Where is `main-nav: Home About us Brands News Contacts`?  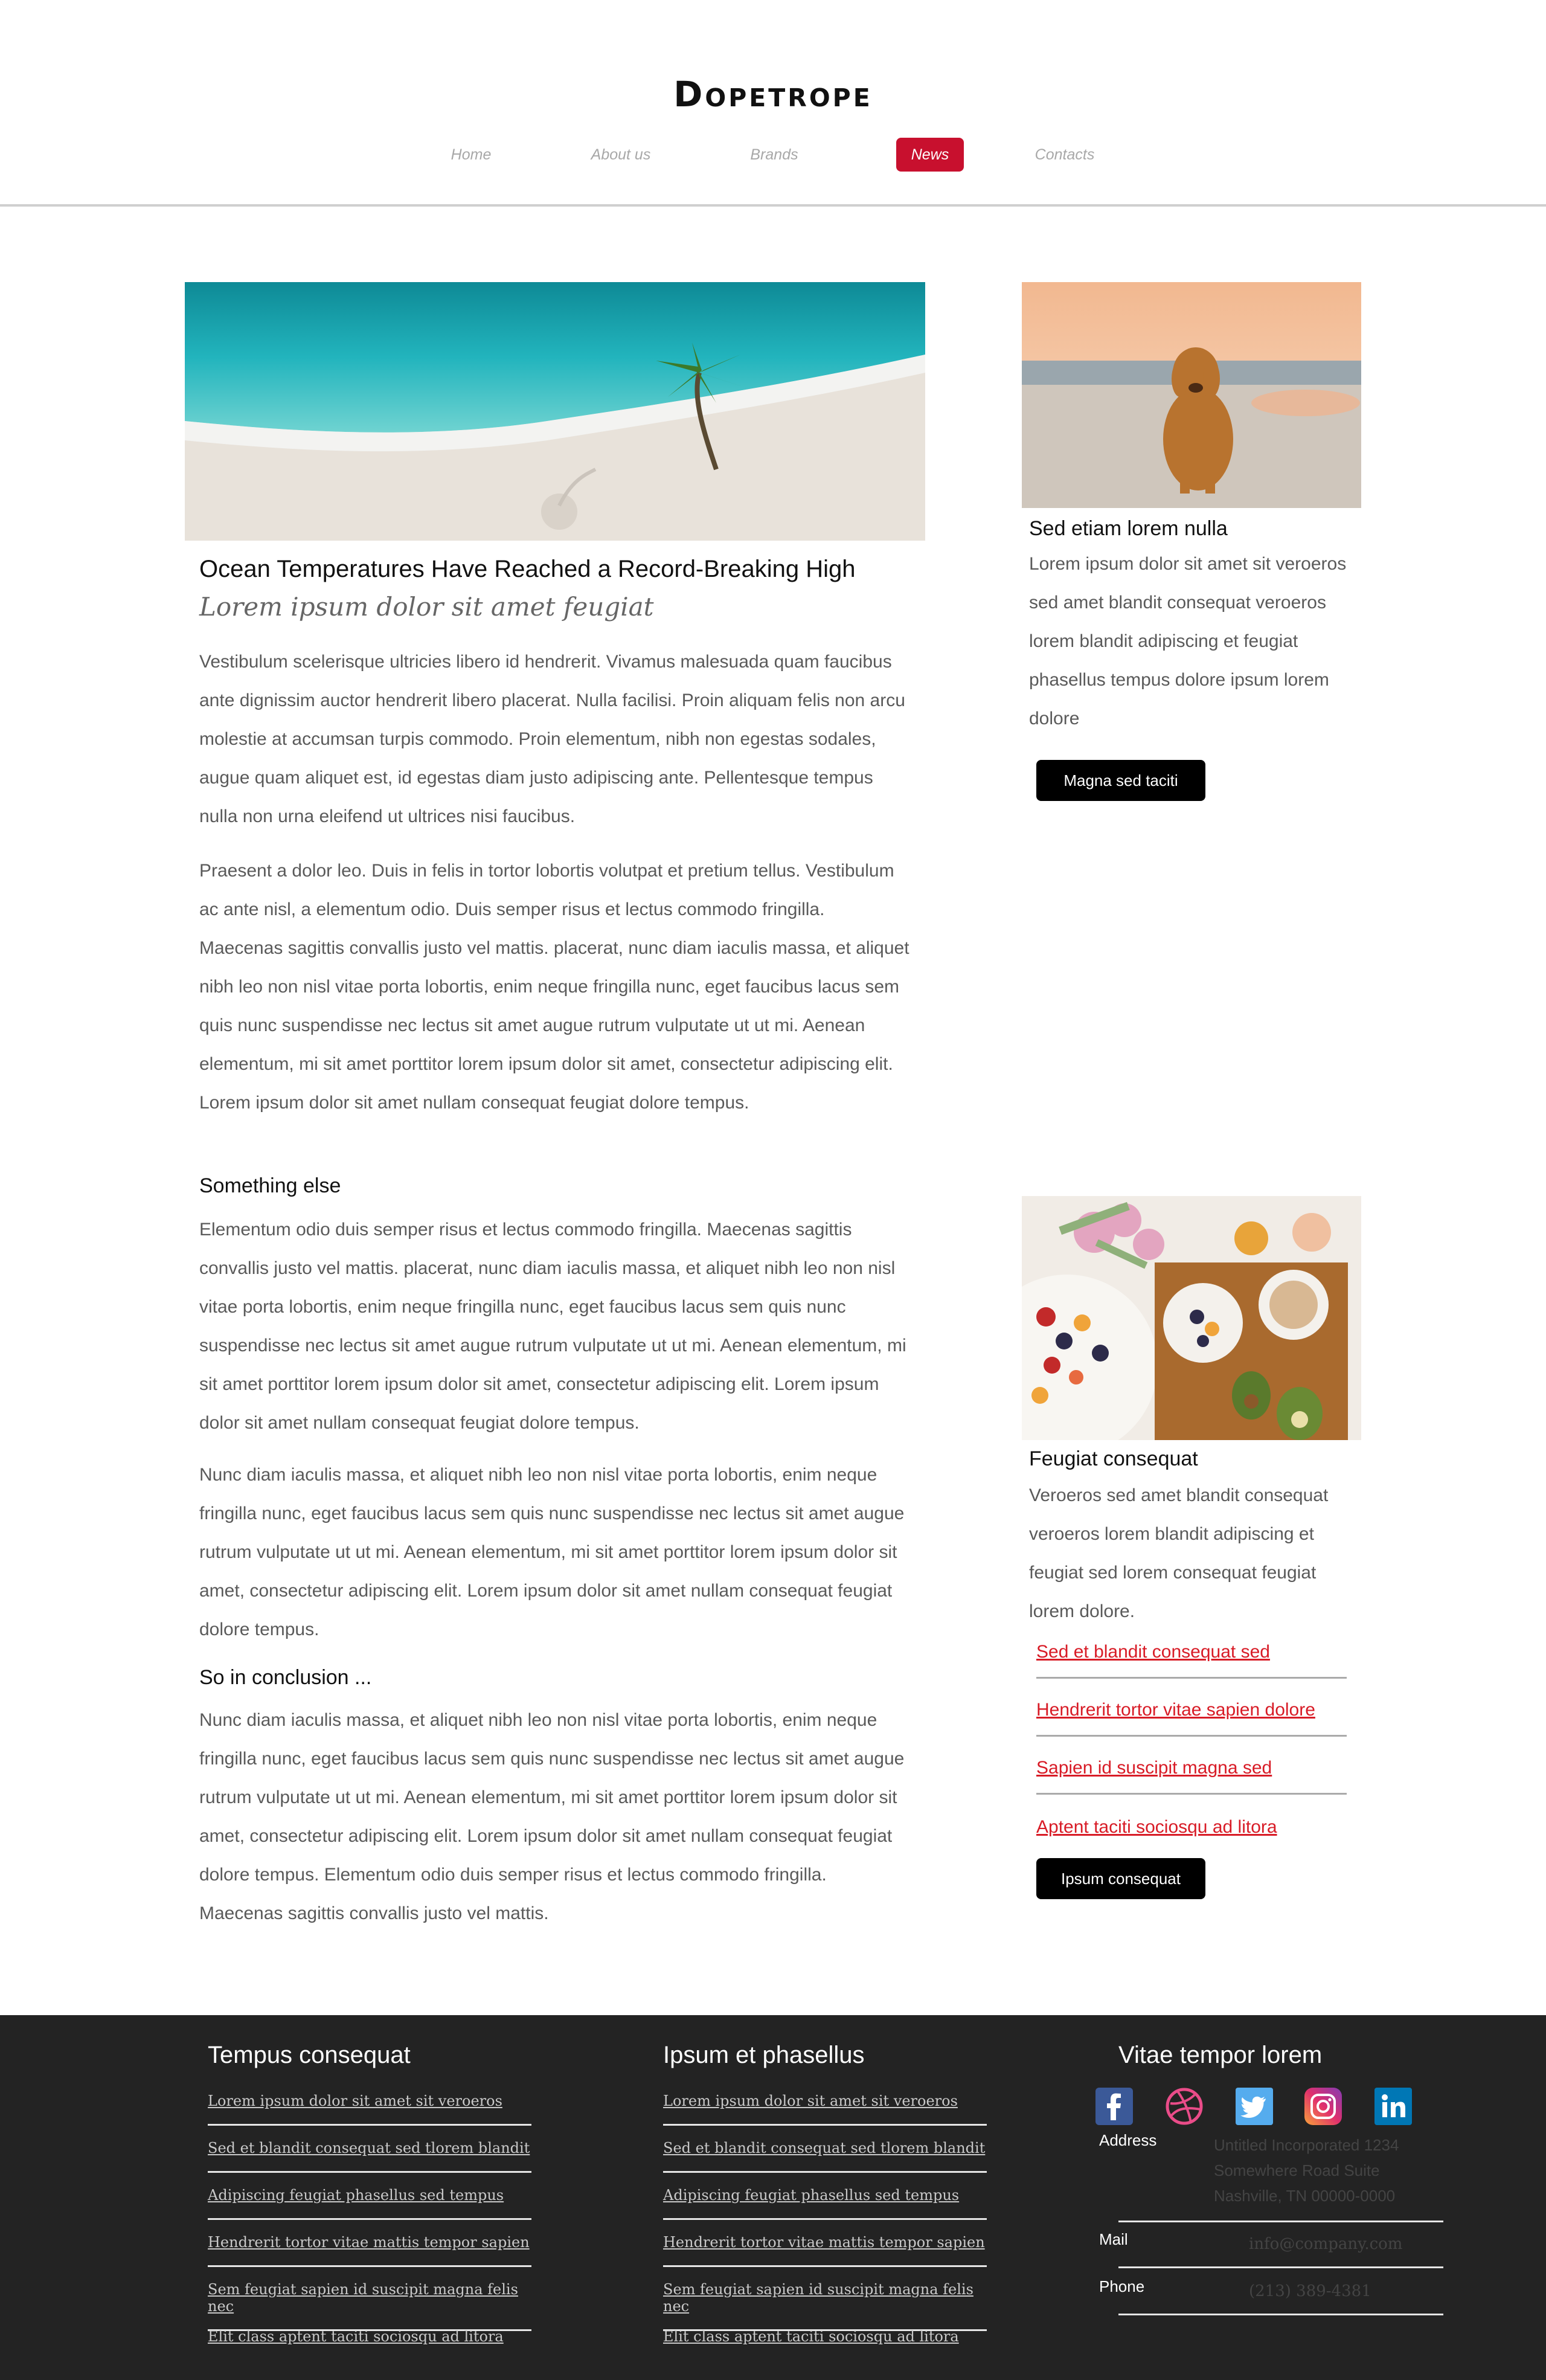
main-nav: Home About us Brands News Contacts is located at coordinates (773, 155).